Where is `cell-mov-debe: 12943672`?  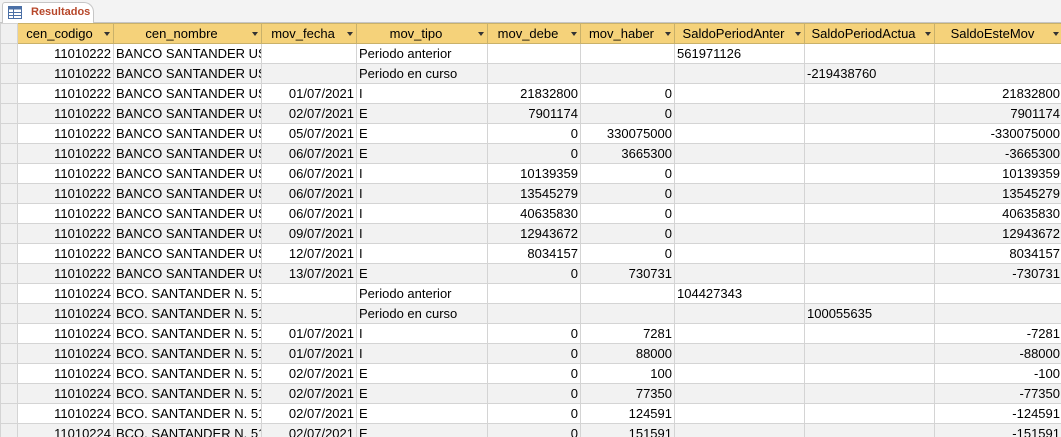 cell-mov-debe: 12943672 is located at coordinates (534, 233).